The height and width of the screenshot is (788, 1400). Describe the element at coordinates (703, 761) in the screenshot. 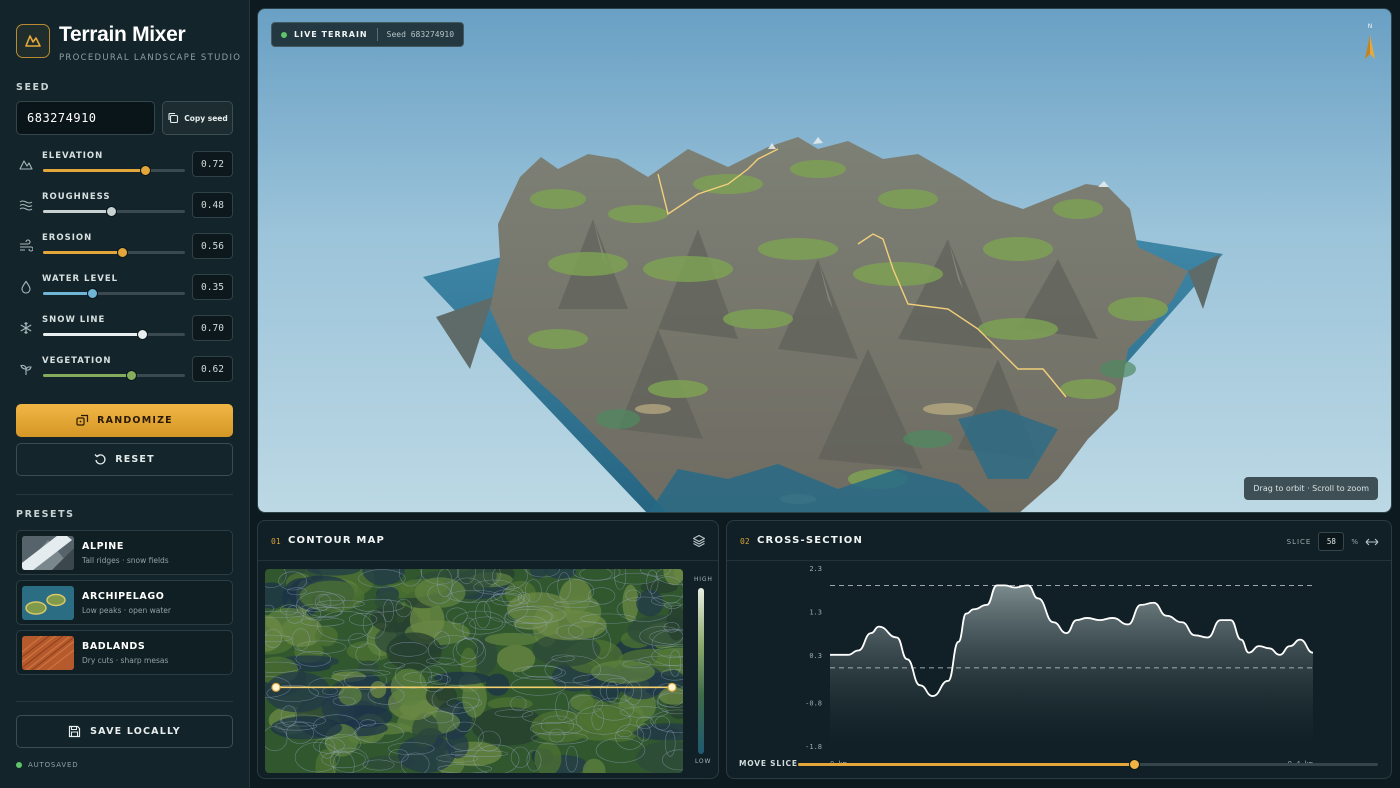

I see `legend-low: LOW` at that location.